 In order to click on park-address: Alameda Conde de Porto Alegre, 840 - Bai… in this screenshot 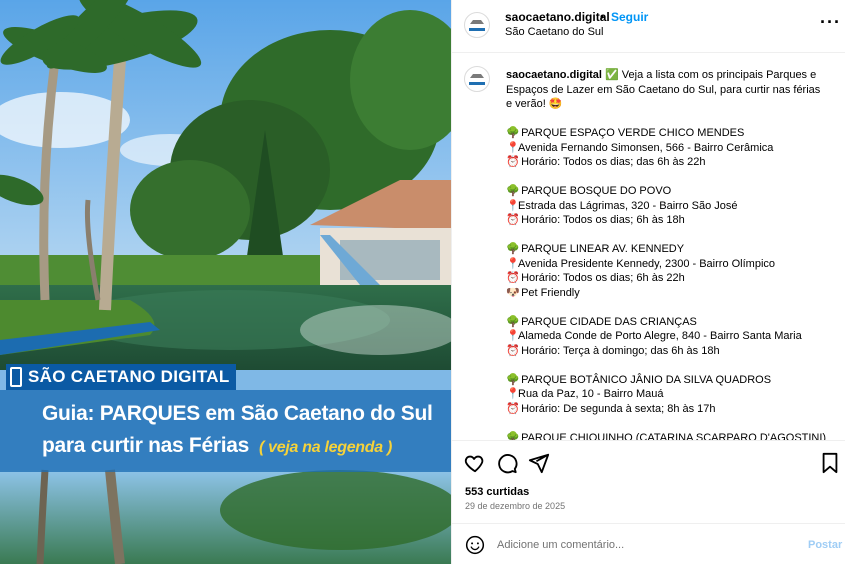, I will do `click(660, 336)`.